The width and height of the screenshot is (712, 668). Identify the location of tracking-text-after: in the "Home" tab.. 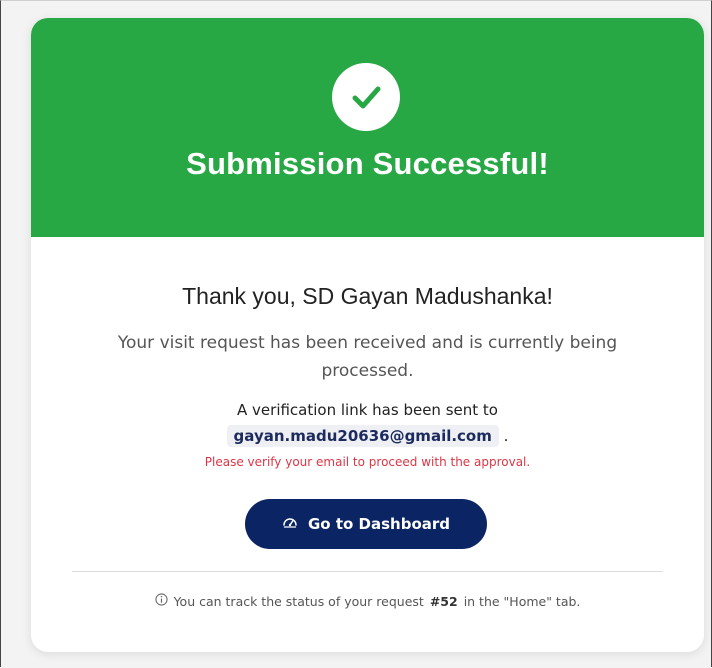
(522, 601).